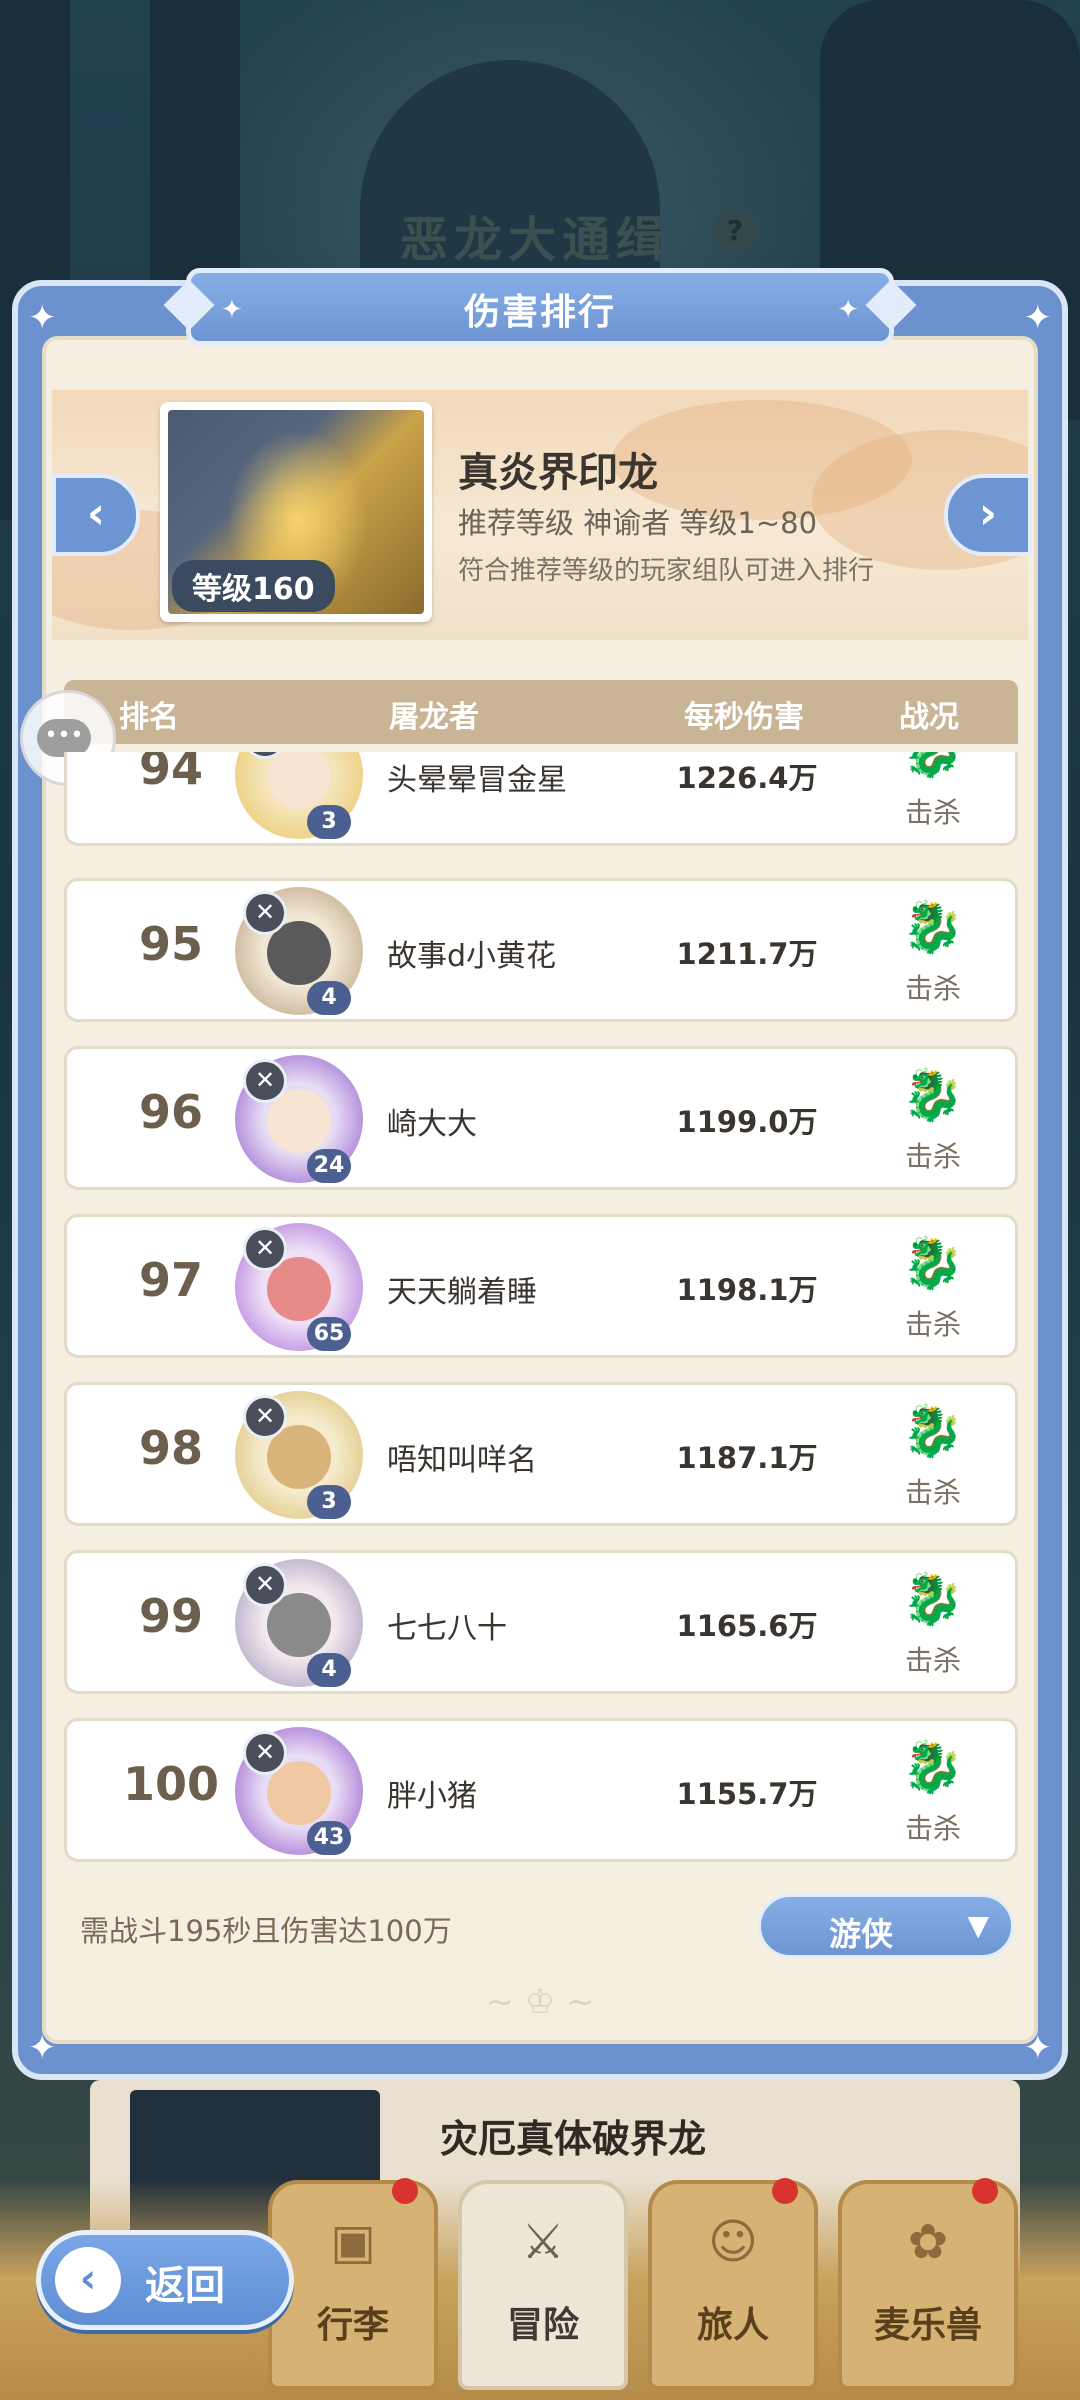 Image resolution: width=1080 pixels, height=2400 pixels. I want to click on tab-pet: ✿ 麦乐兽, so click(928, 2284).